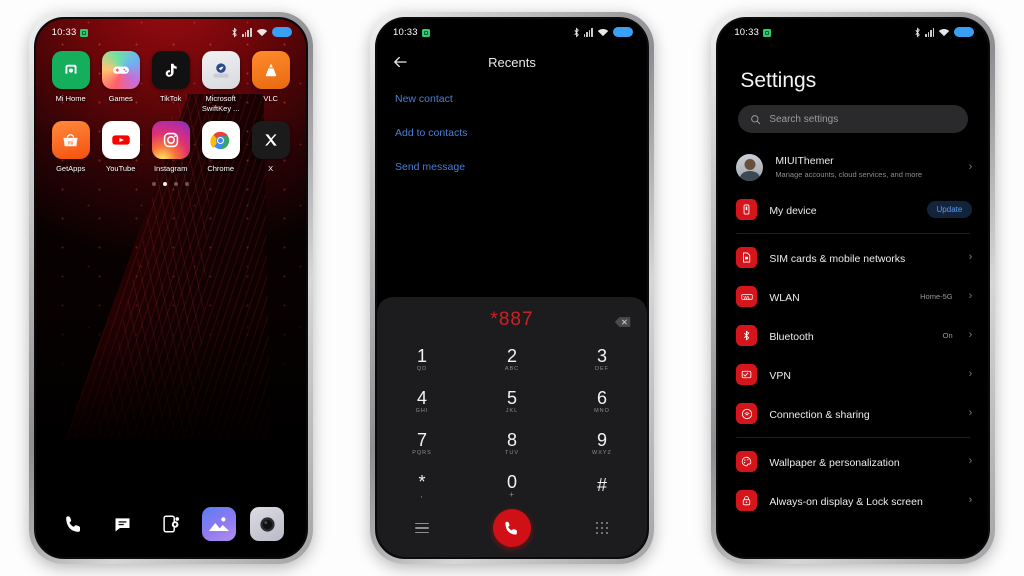 Image resolution: width=1024 pixels, height=576 pixels. I want to click on app-youtube: YouTube, so click(121, 147).